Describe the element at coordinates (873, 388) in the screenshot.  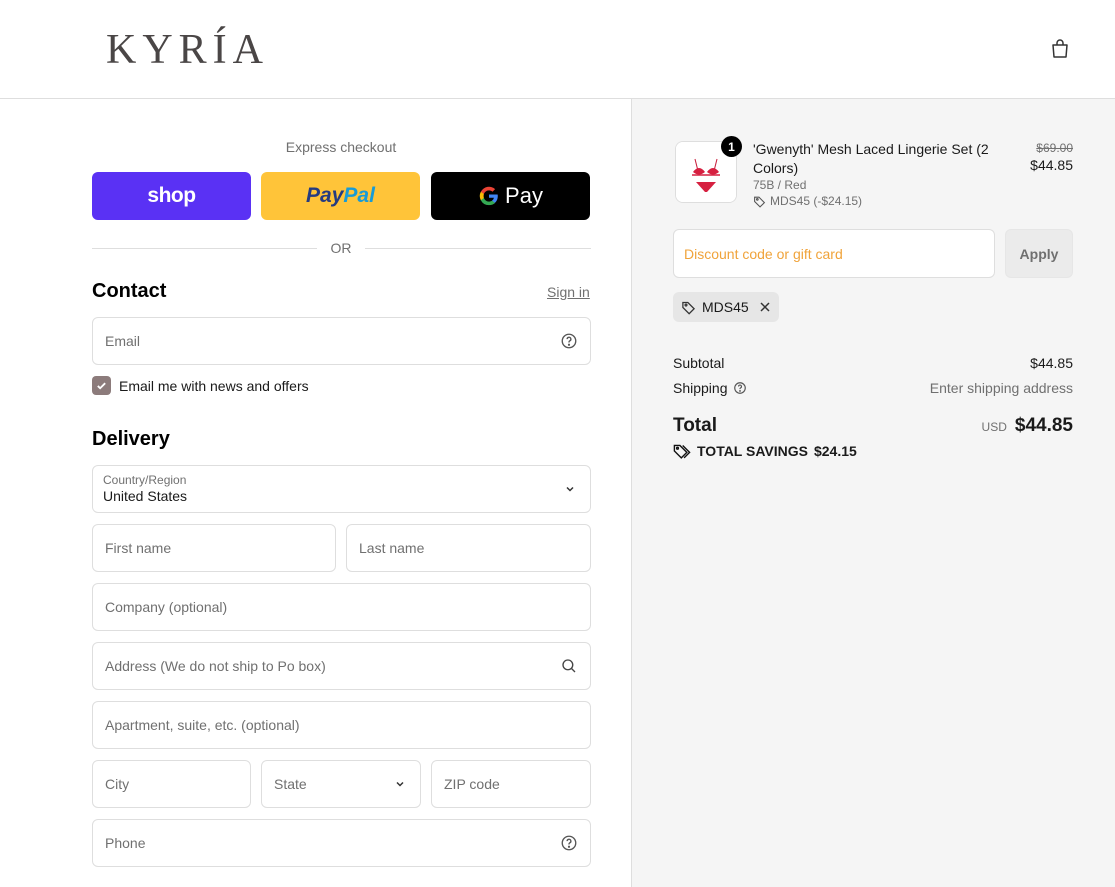
I see `shipping-row: Shipping Enter shipping address` at that location.